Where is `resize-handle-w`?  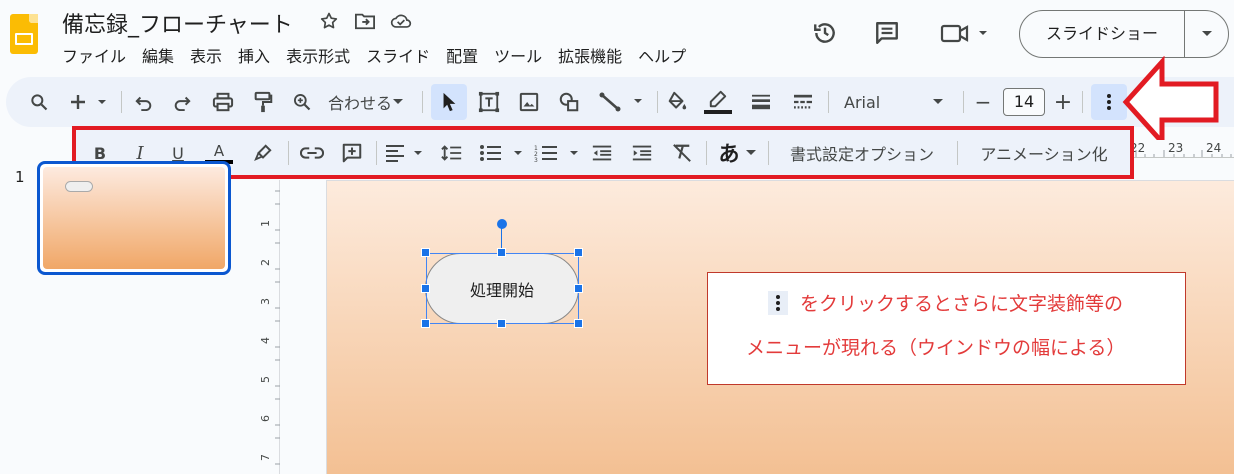 resize-handle-w is located at coordinates (425, 288).